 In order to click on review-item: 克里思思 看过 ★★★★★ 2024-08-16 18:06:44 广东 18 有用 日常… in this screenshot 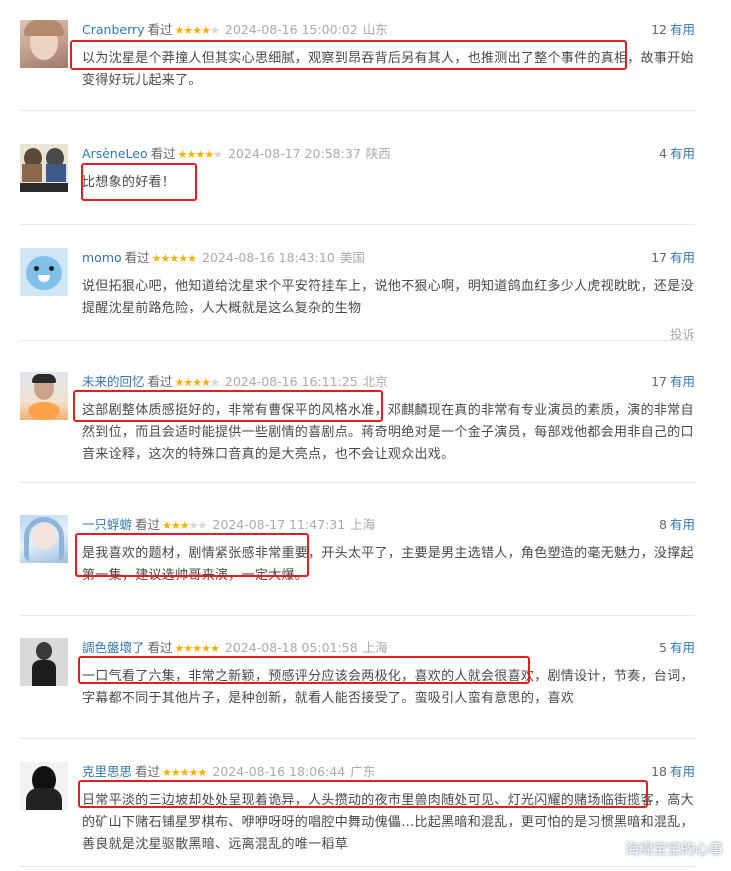, I will do `click(357, 814)`.